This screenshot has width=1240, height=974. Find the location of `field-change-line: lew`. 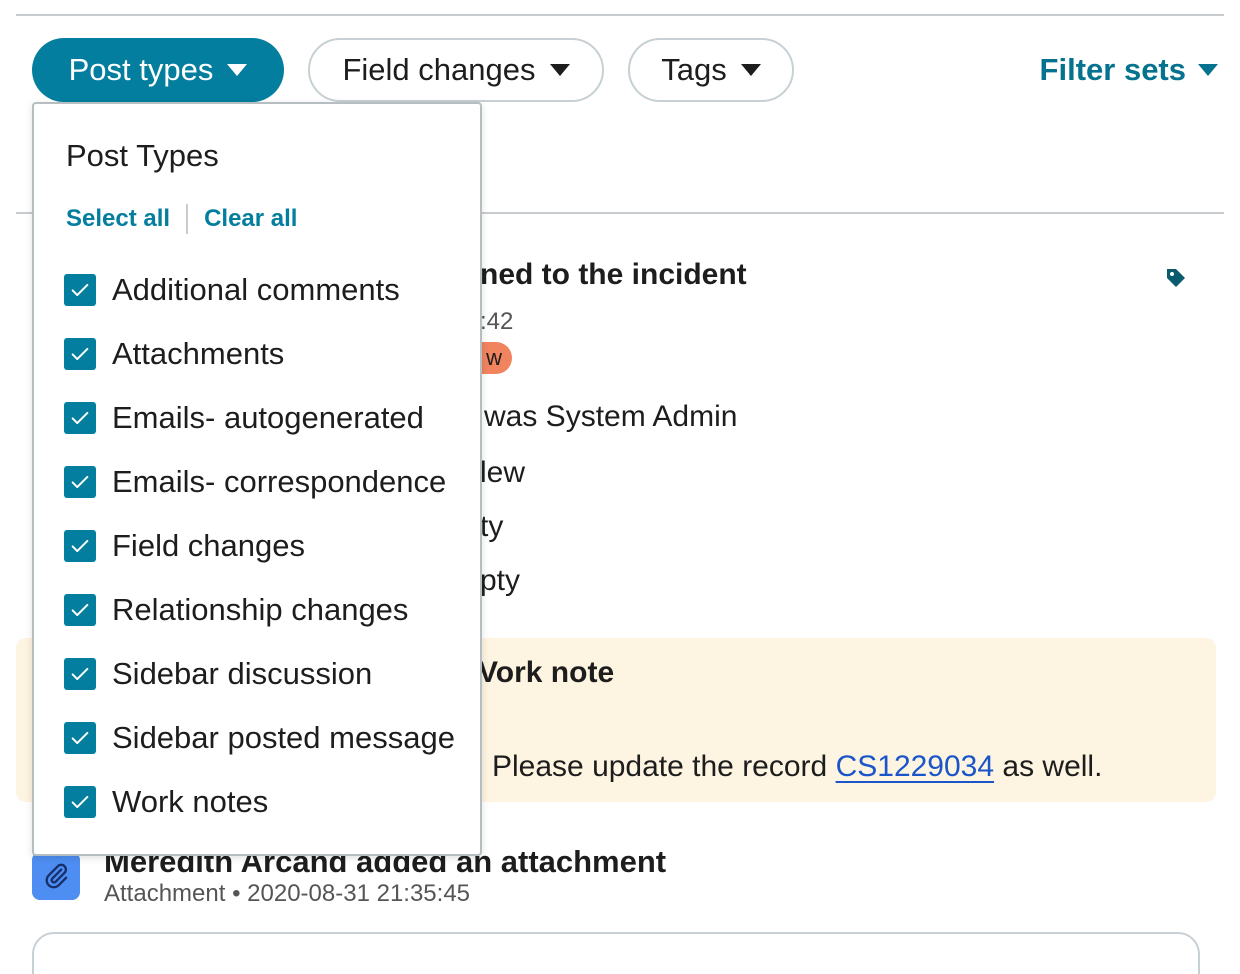

field-change-line: lew is located at coordinates (503, 472).